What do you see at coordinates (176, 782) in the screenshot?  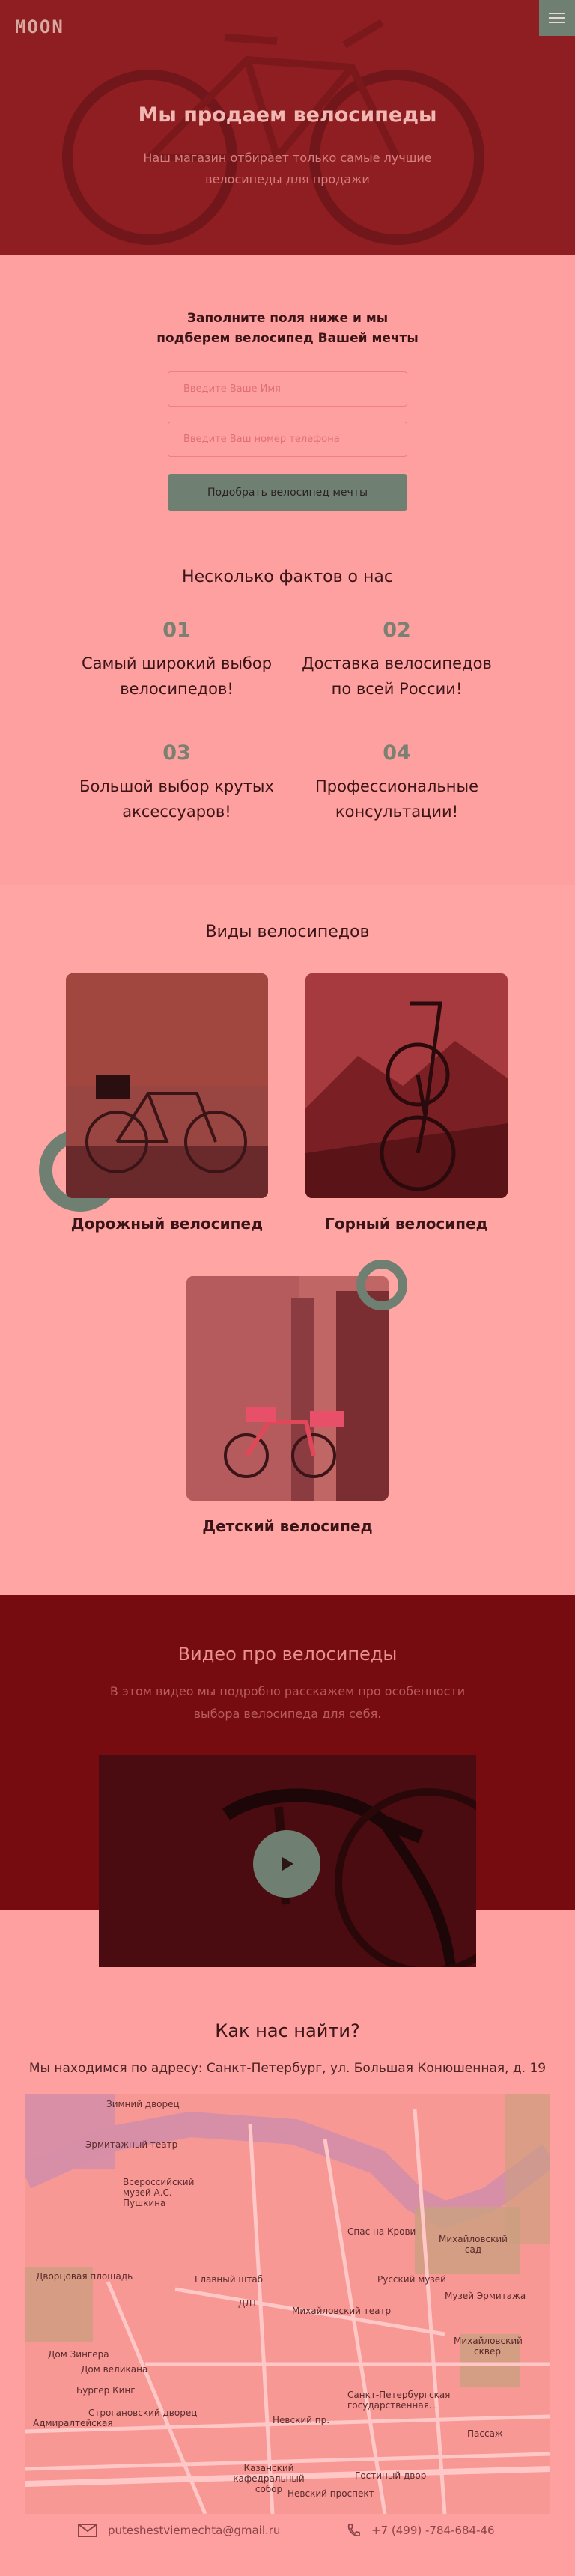 I see `fact-item: 03 Большой выбор крутых аксессуаров!` at bounding box center [176, 782].